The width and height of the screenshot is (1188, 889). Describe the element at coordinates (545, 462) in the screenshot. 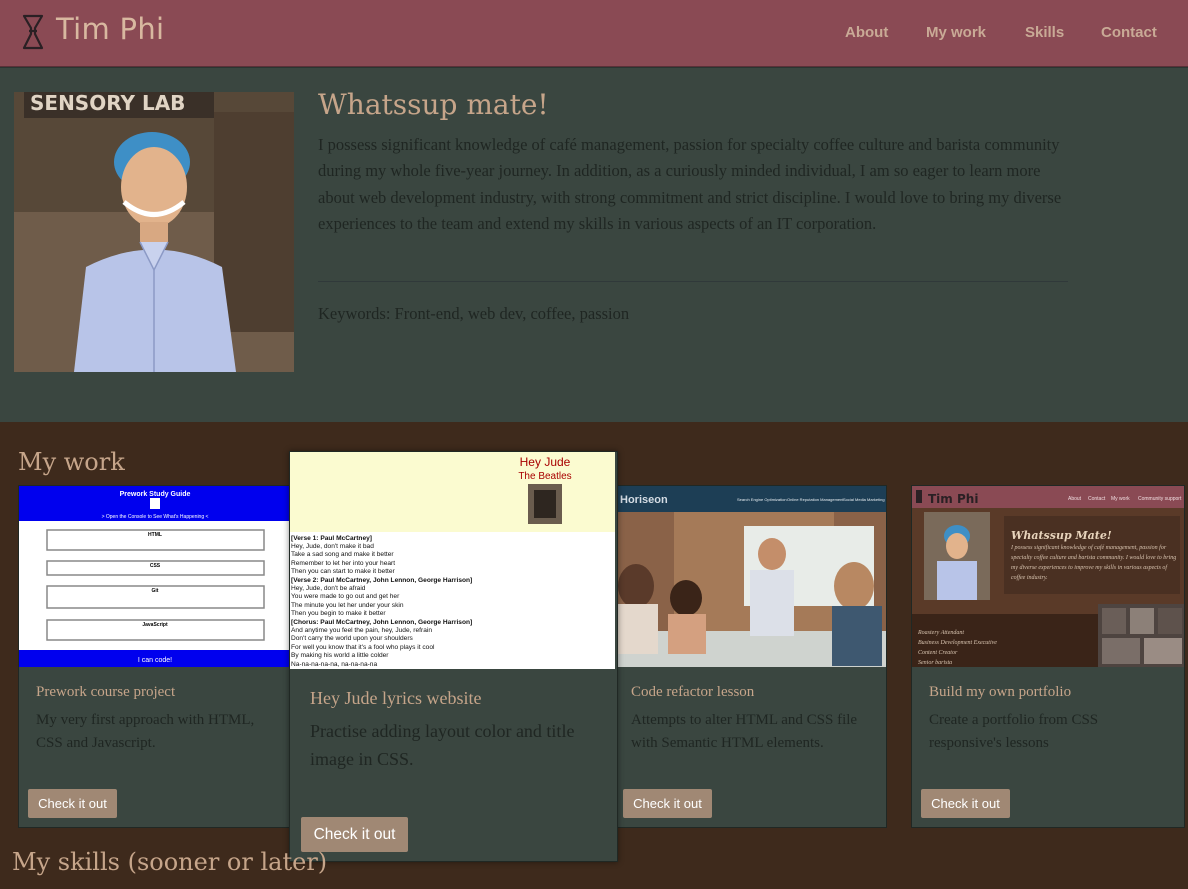

I see `thumb-song-title: Hey Jude` at that location.